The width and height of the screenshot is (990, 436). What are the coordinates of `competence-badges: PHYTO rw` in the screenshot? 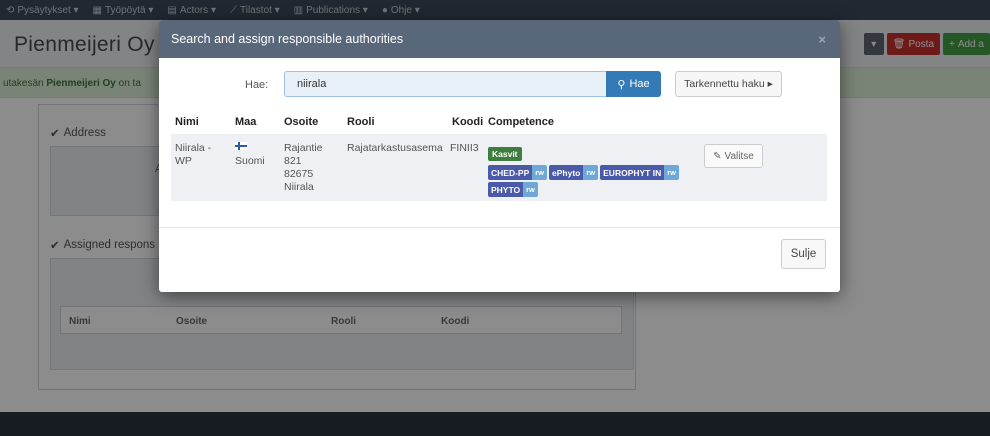 It's located at (514, 189).